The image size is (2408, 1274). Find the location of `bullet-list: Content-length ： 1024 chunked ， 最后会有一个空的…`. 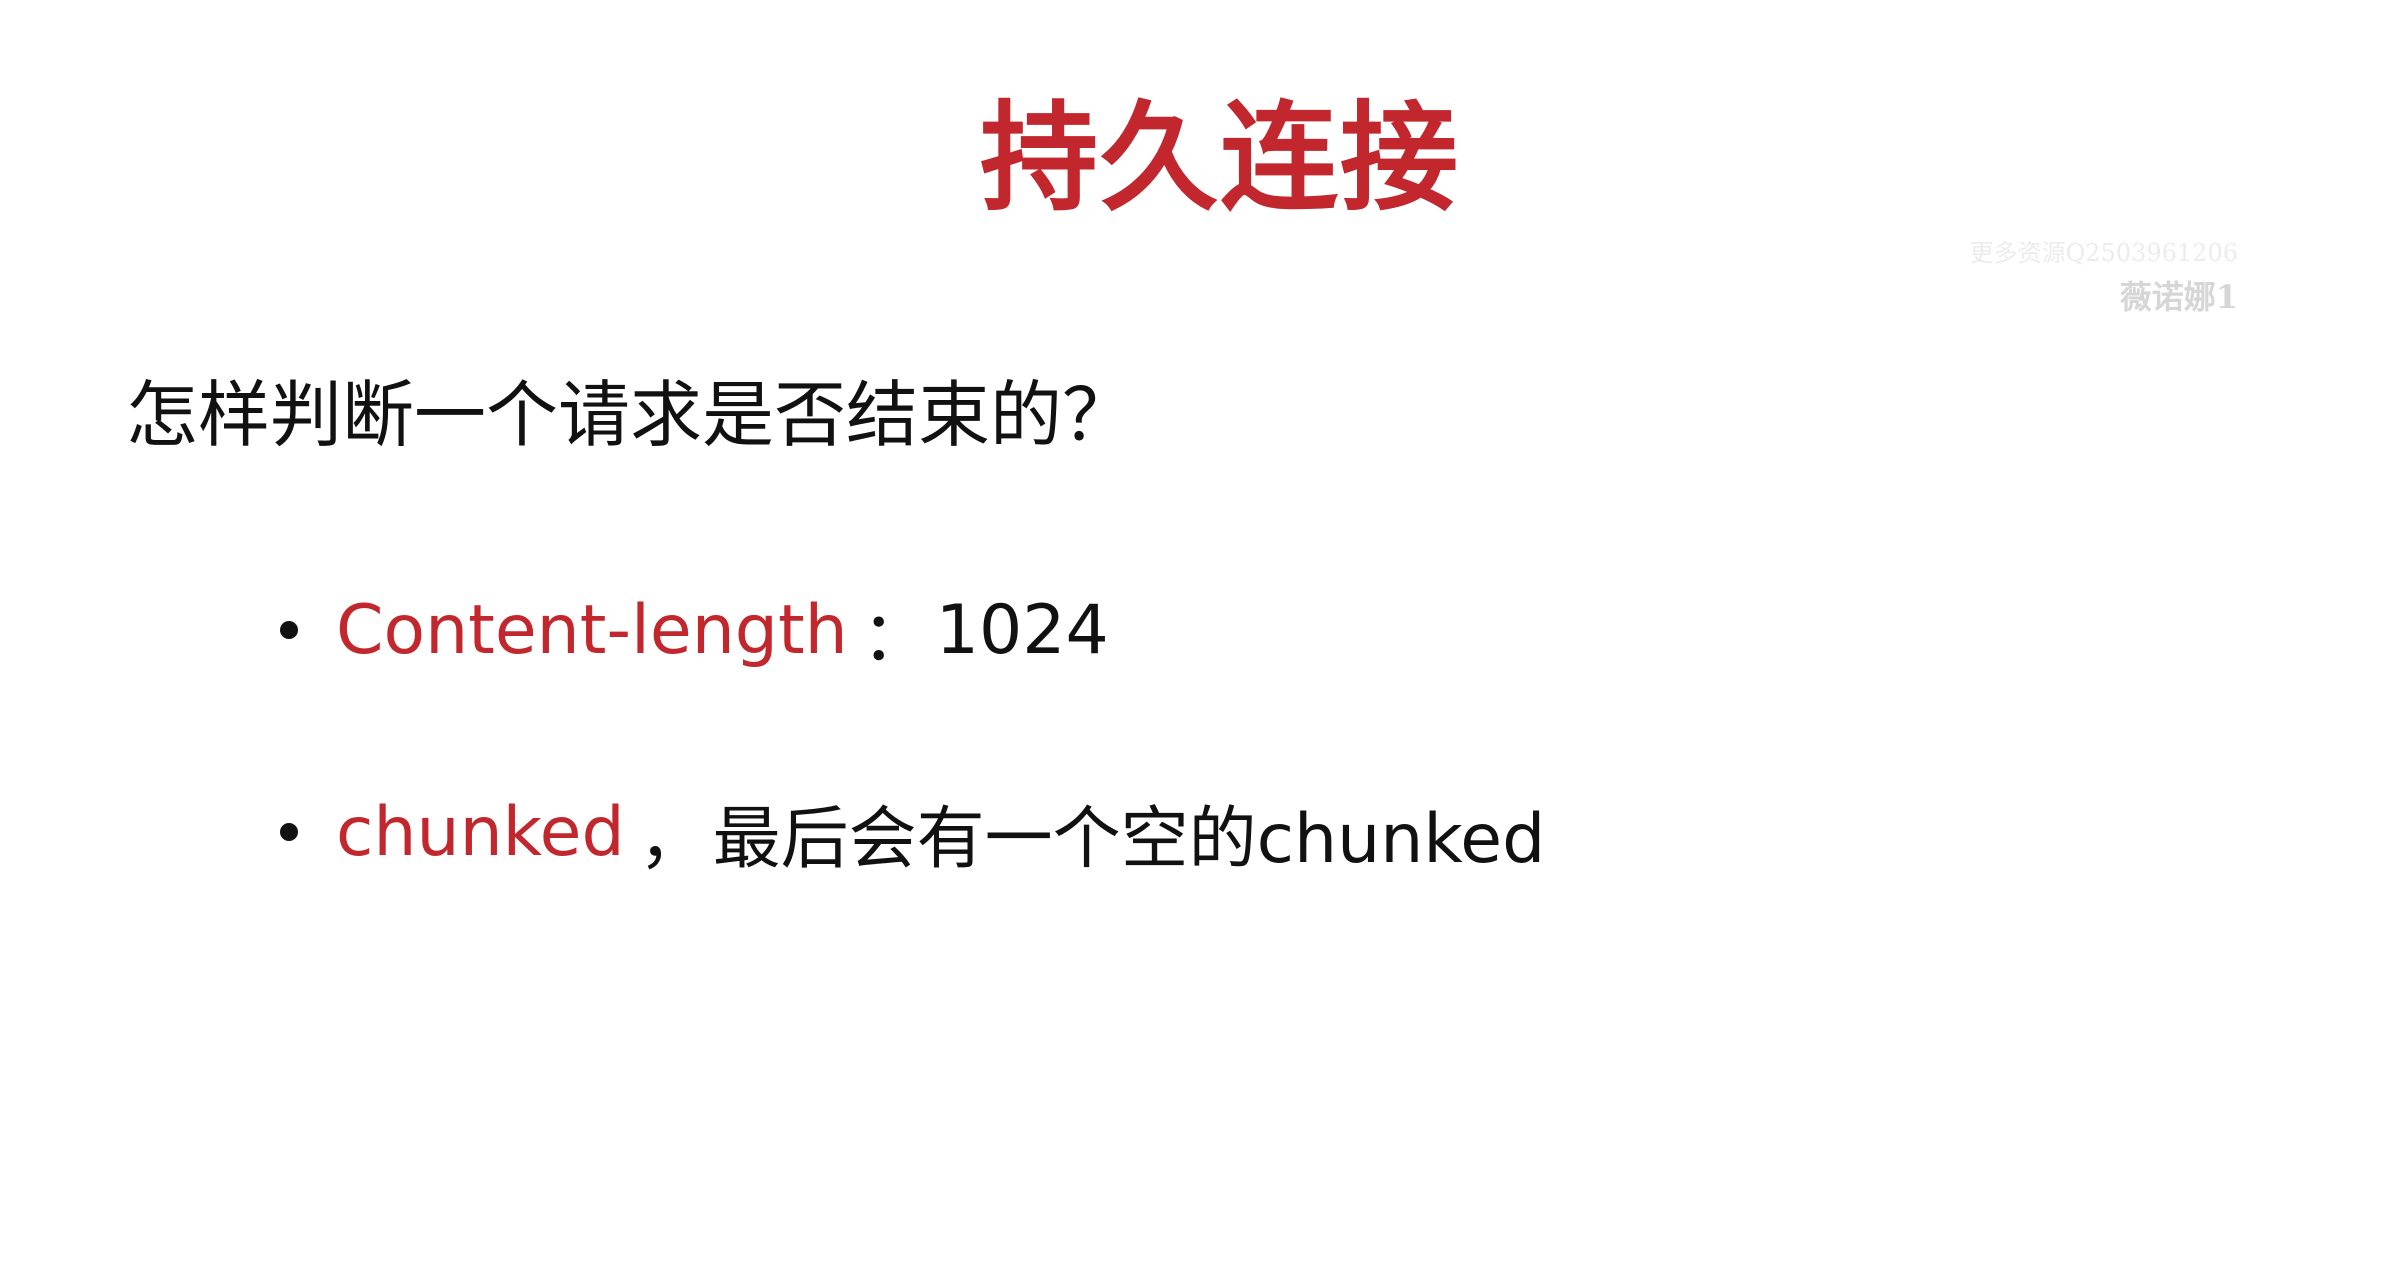

bullet-list: Content-length ： 1024 chunked ， 最后会有一个空的… is located at coordinates (912, 731).